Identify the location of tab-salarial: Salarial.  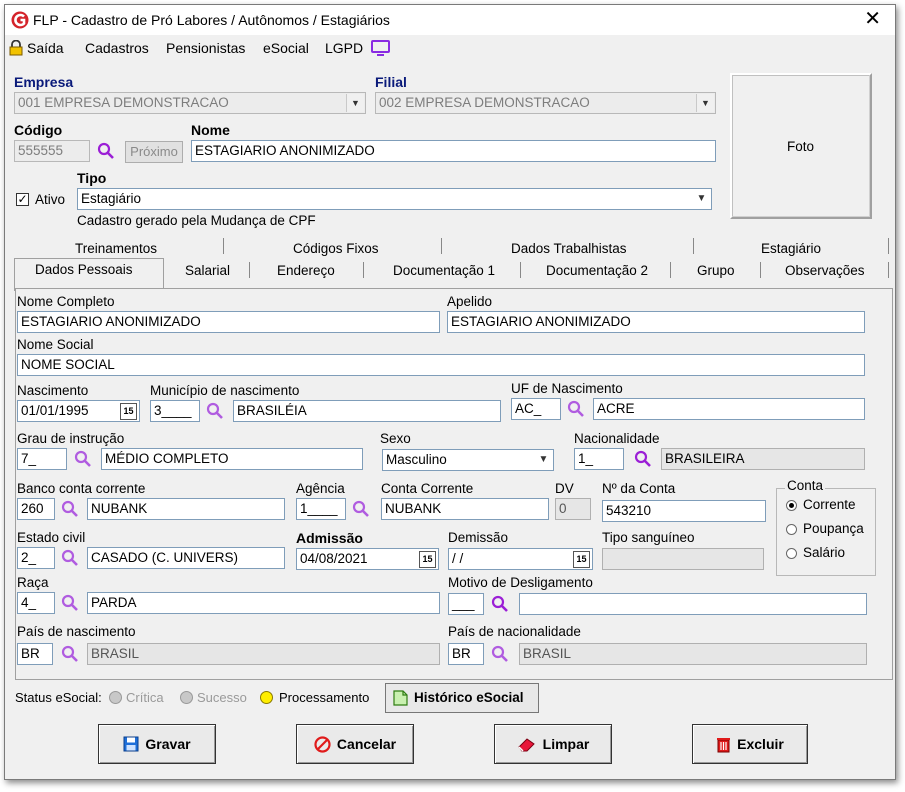
(207, 270).